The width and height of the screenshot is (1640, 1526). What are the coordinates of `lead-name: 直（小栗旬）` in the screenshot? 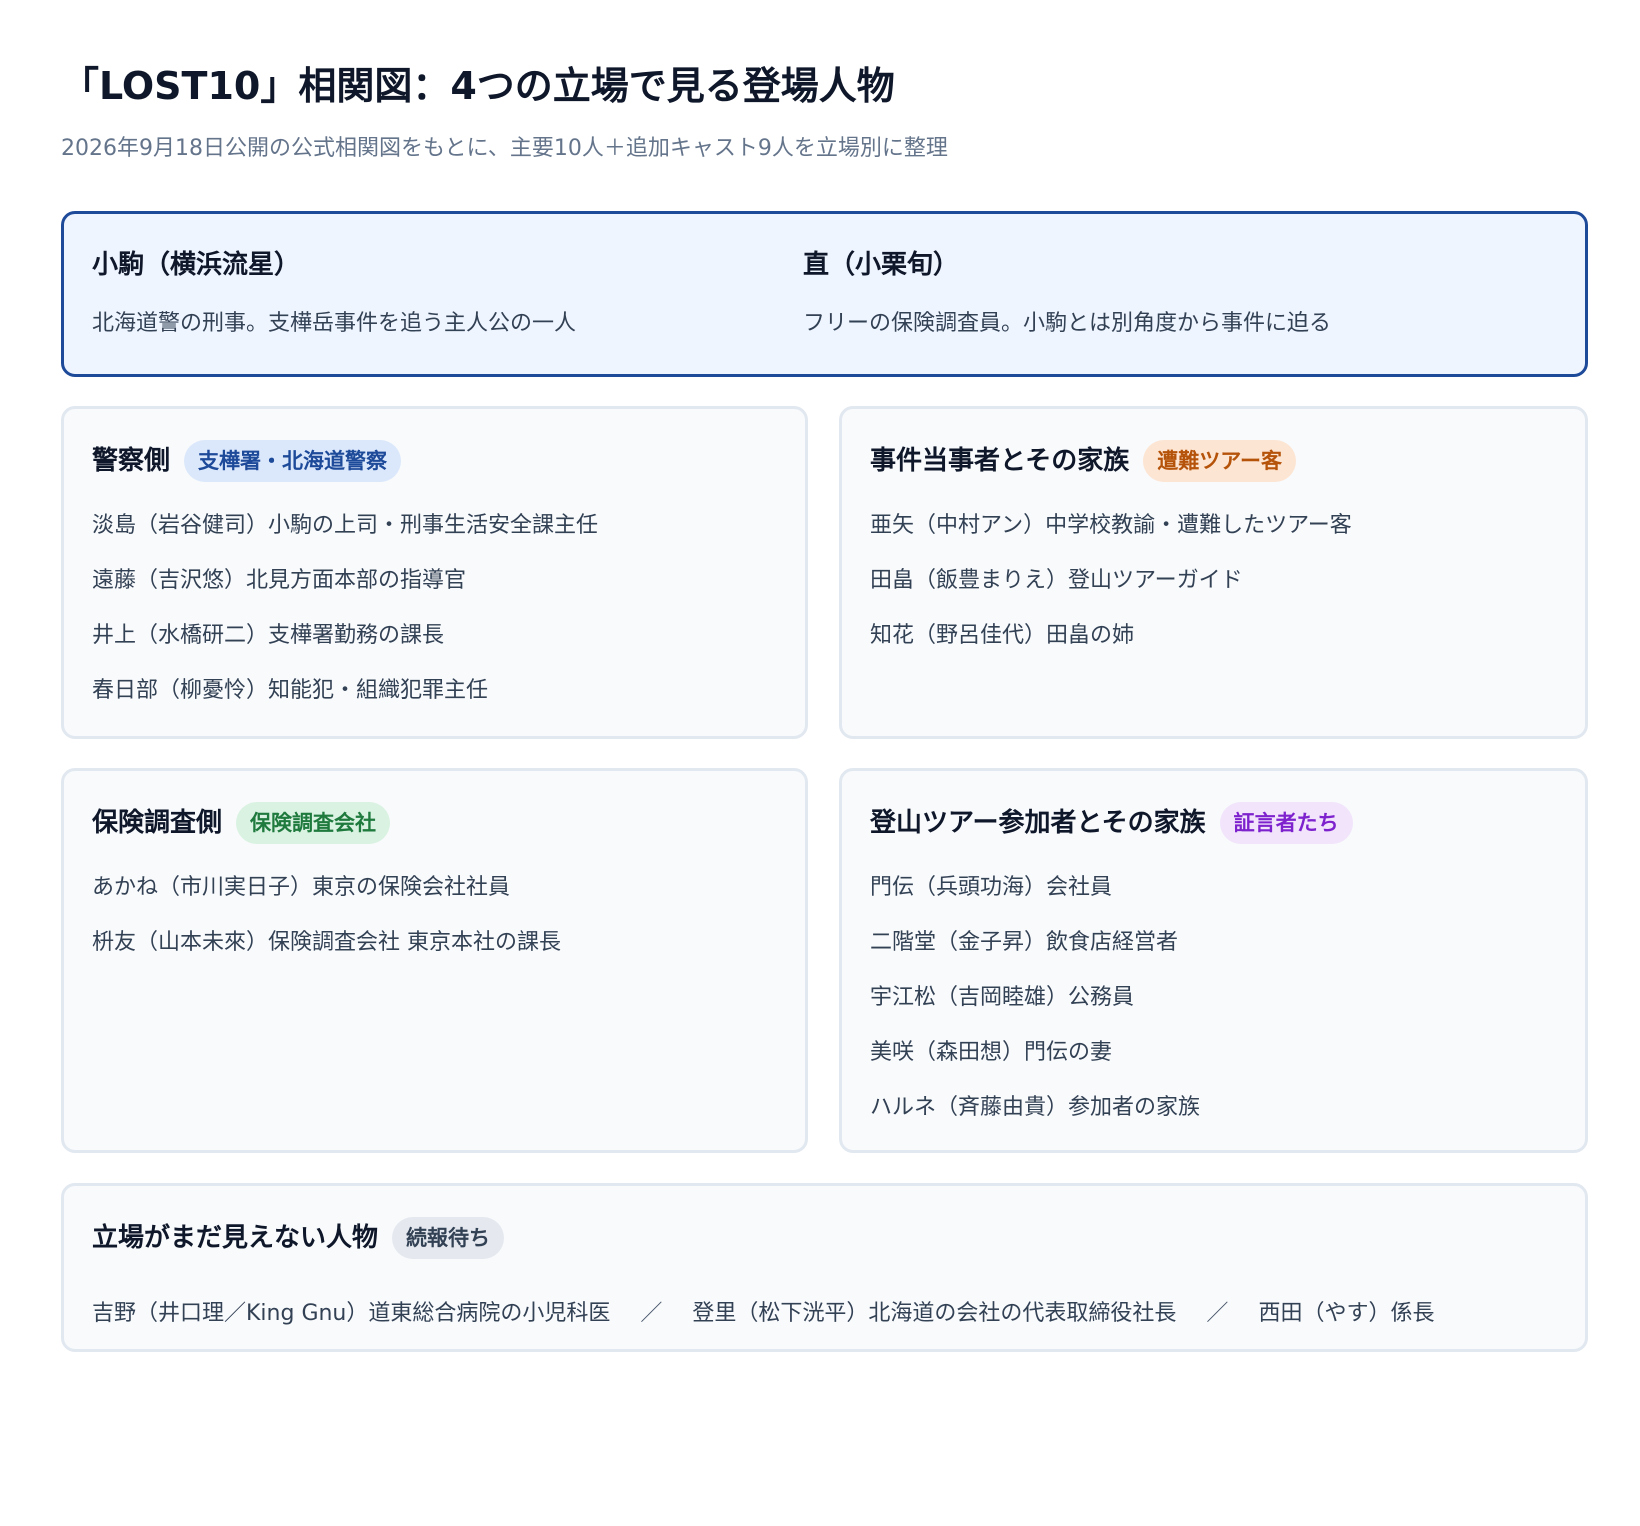 It's located at (881, 265).